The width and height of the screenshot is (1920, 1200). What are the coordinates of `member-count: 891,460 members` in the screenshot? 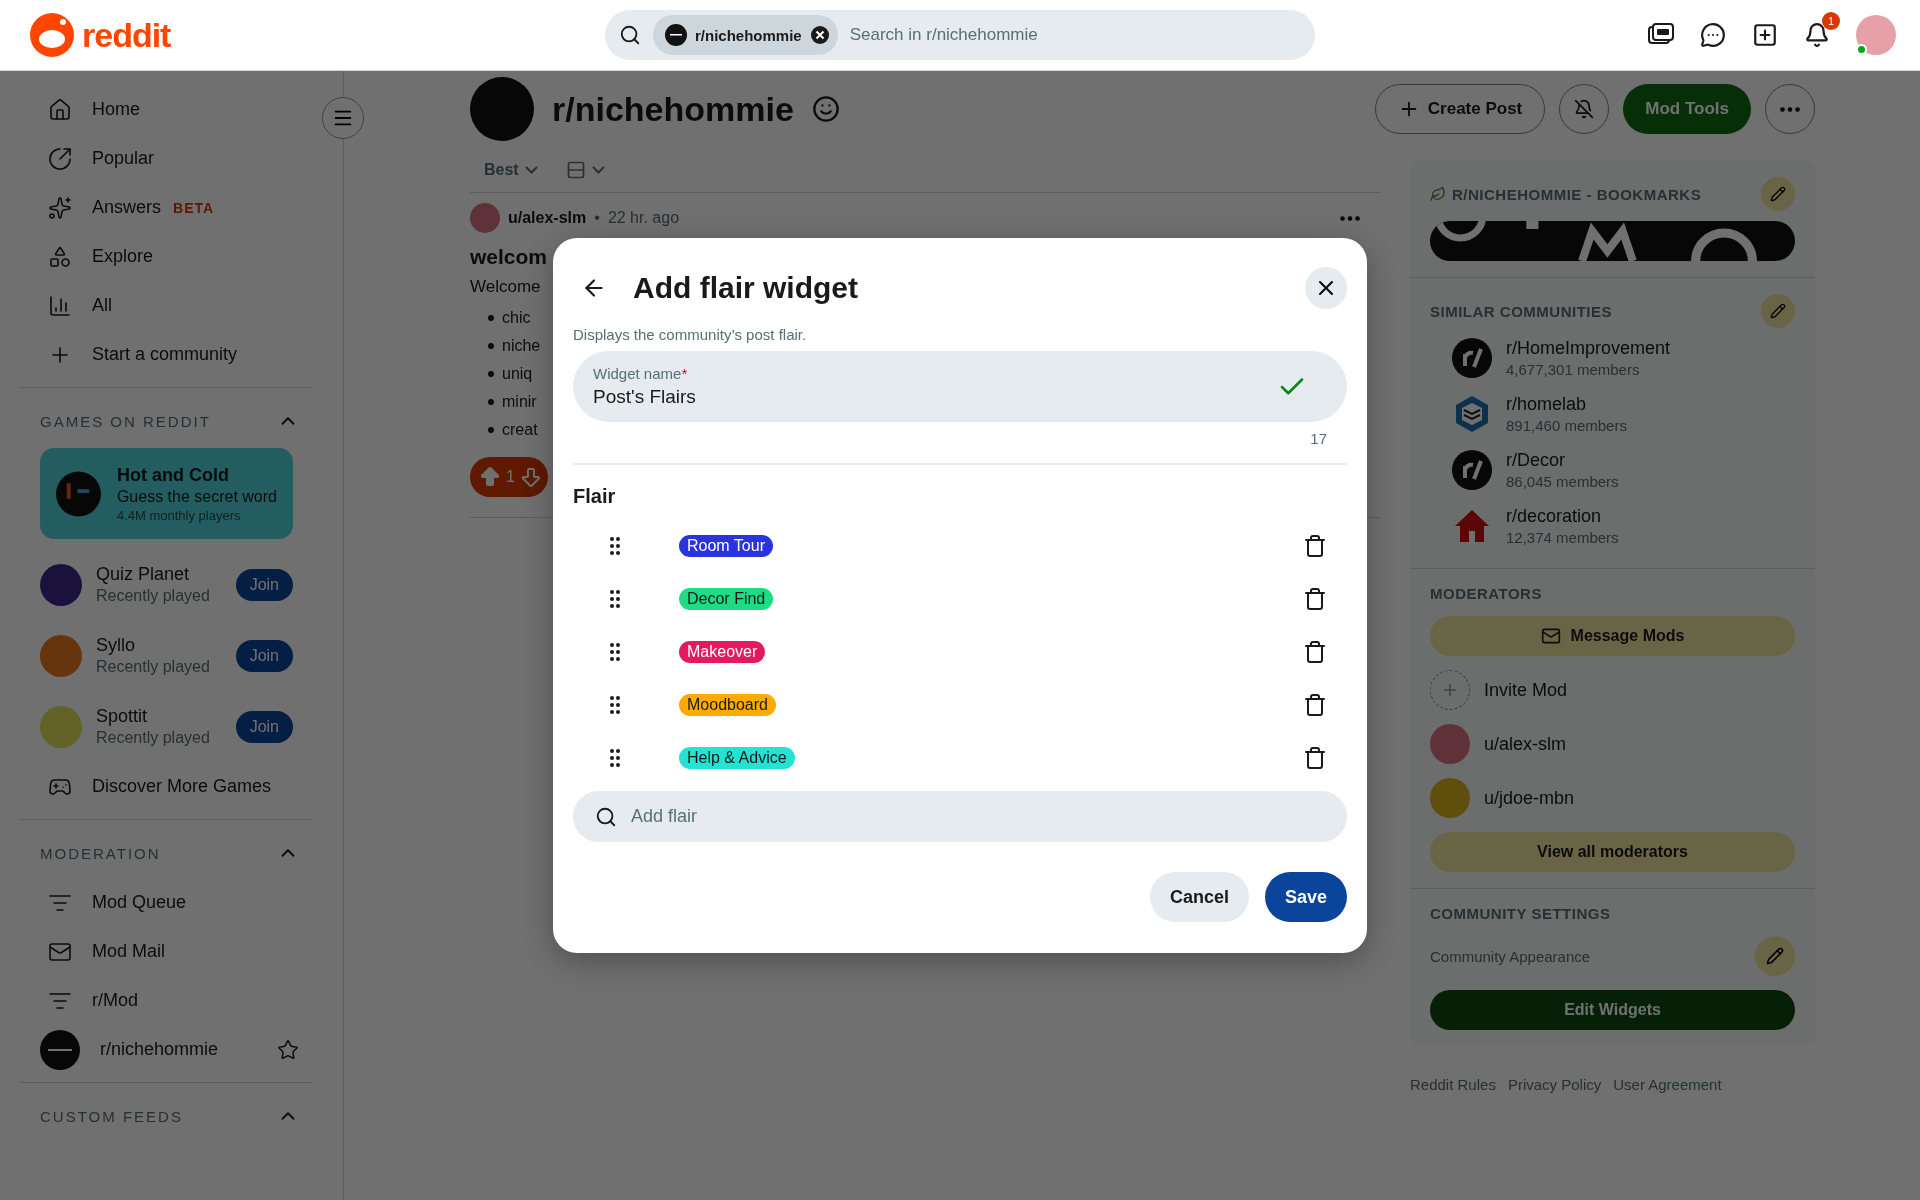 It's located at (1566, 425).